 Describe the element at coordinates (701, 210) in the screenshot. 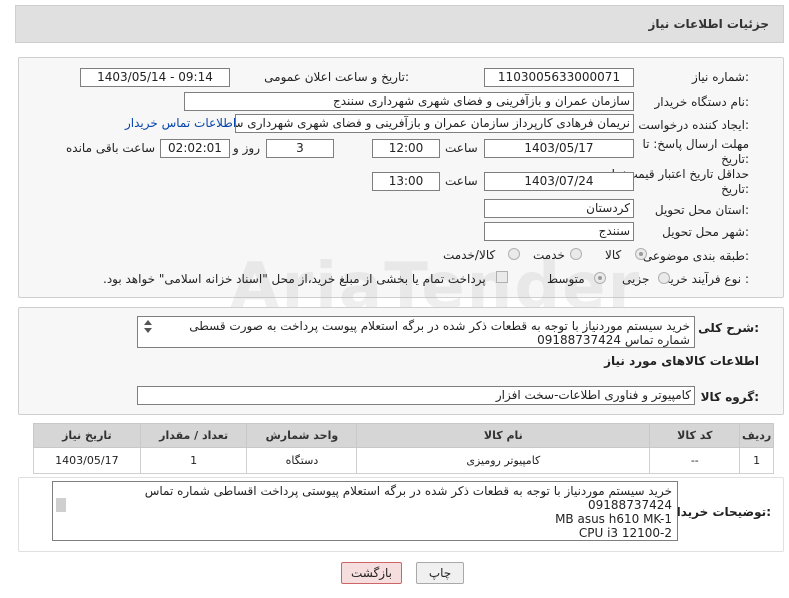

I see `province-label: استان محل تحویل:` at that location.